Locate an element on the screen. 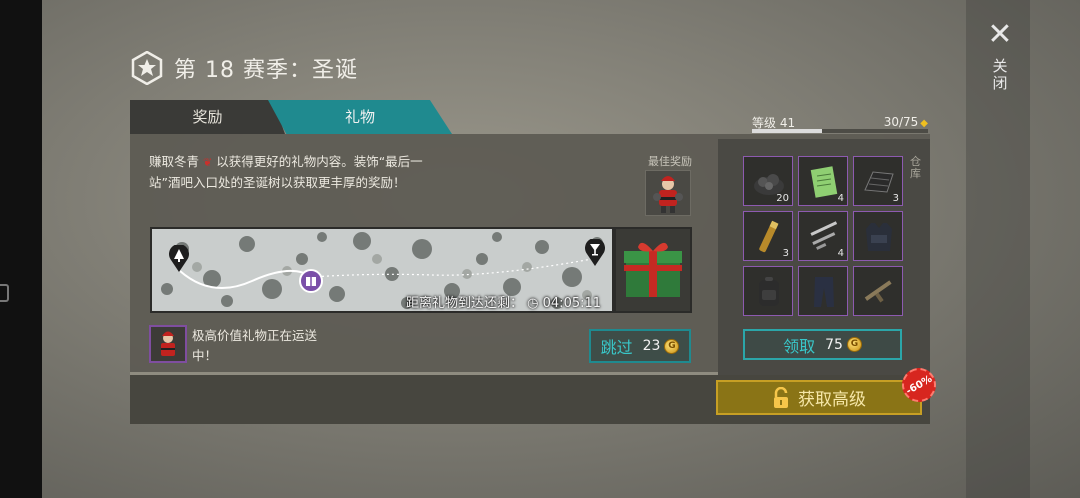 Image resolution: width=1080 pixels, height=498 pixels. tab-gifts: 礼物 is located at coordinates (360, 117).